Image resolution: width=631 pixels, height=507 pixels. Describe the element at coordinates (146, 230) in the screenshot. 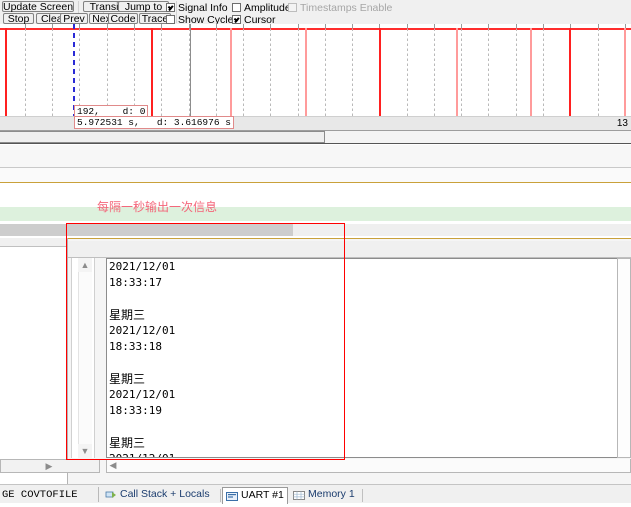

I see `panel-scroll-thumb` at that location.